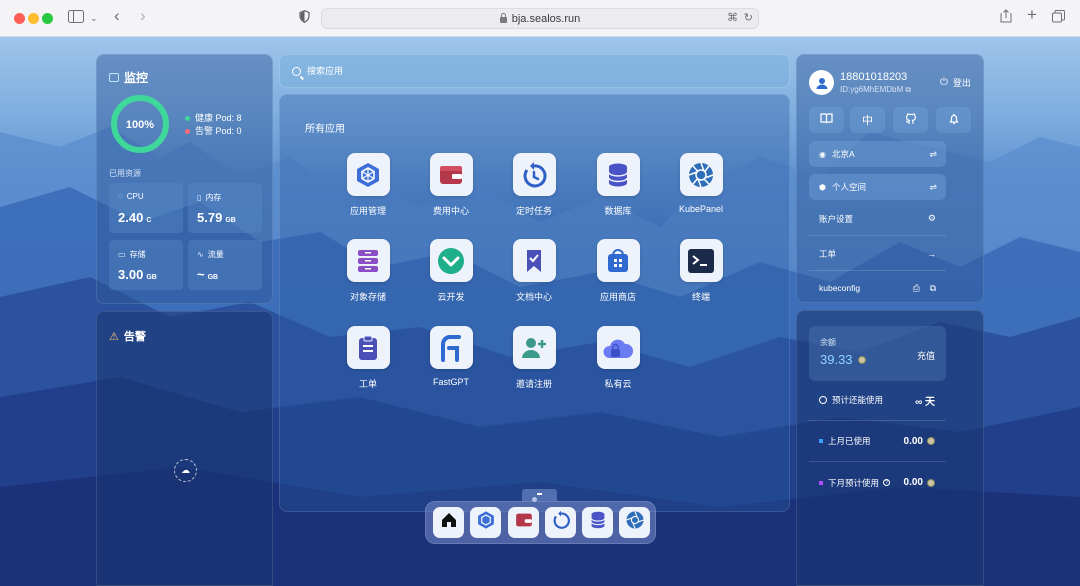 This screenshot has width=1080, height=586. Describe the element at coordinates (149, 220) in the screenshot. I see `cpu-unit: C` at that location.